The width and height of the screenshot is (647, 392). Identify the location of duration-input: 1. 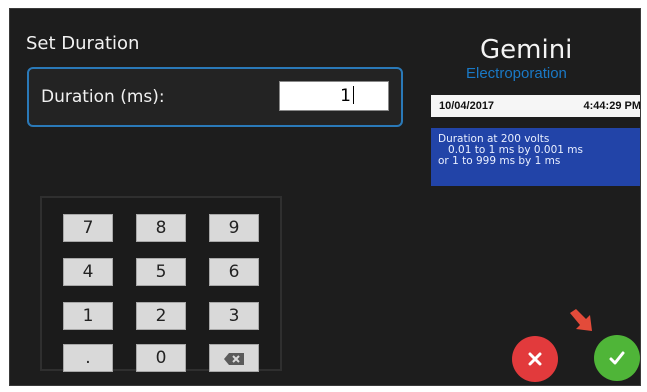
(334, 96).